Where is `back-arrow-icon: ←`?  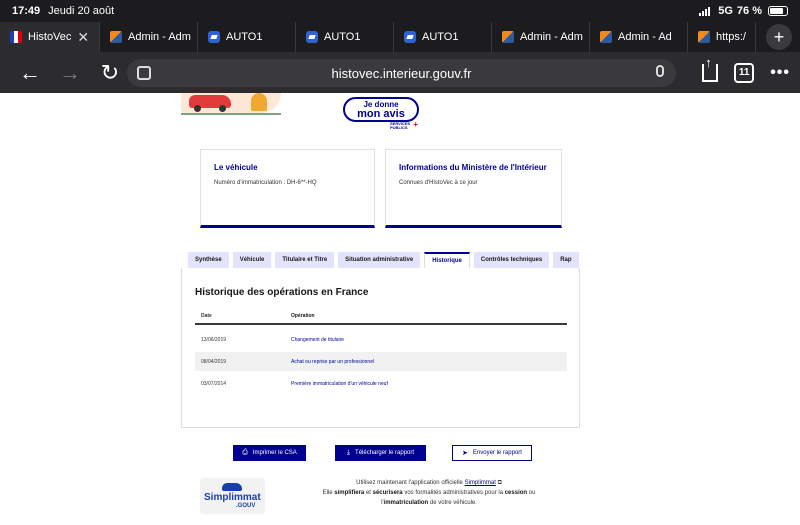 back-arrow-icon: ← is located at coordinates (30, 72).